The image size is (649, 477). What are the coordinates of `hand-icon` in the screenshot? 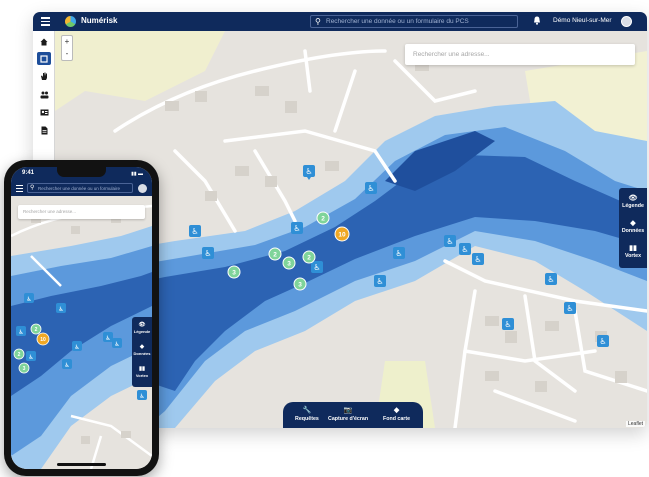 It's located at (44, 76).